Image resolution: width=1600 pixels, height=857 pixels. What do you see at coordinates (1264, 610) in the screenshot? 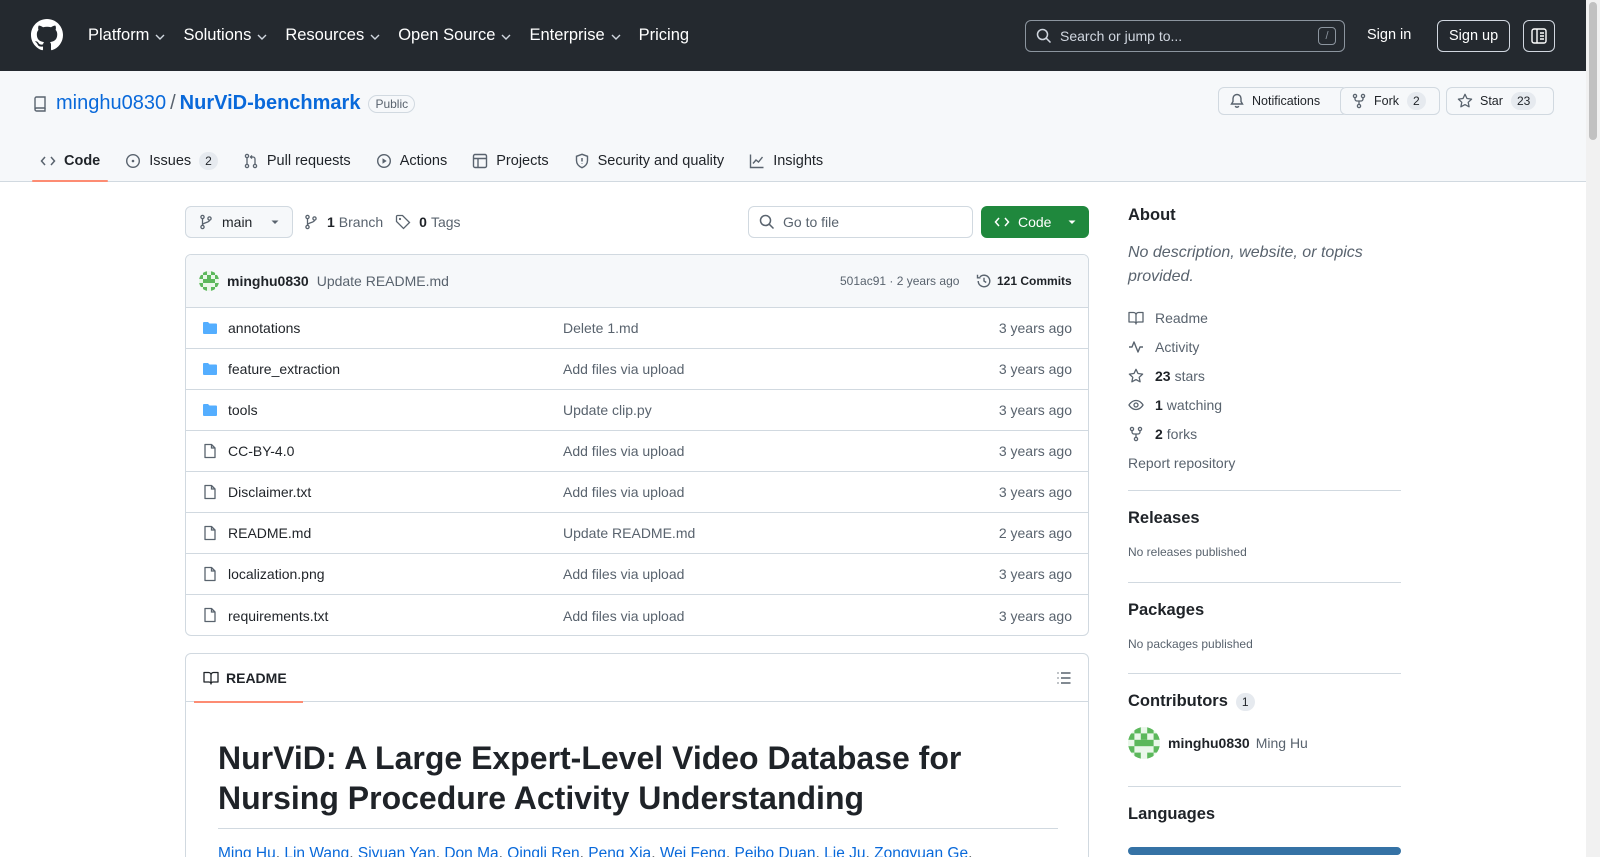
I see `packages-heading: Packages` at bounding box center [1264, 610].